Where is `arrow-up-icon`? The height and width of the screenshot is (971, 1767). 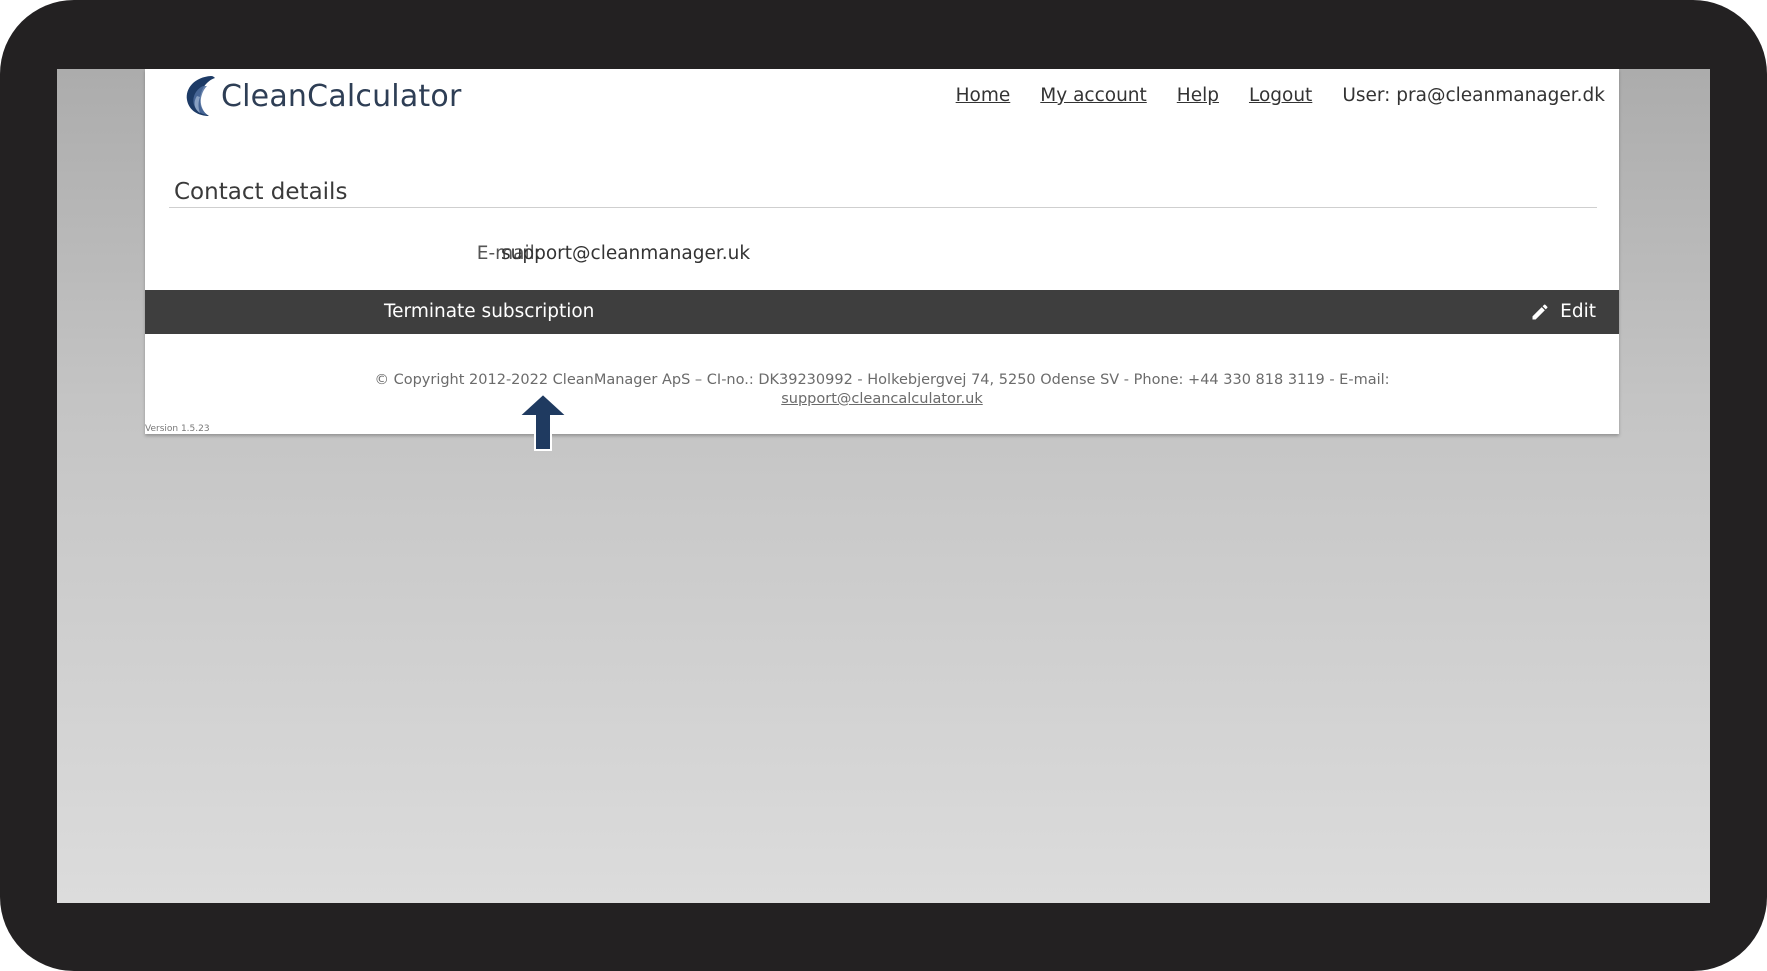 arrow-up-icon is located at coordinates (543, 421).